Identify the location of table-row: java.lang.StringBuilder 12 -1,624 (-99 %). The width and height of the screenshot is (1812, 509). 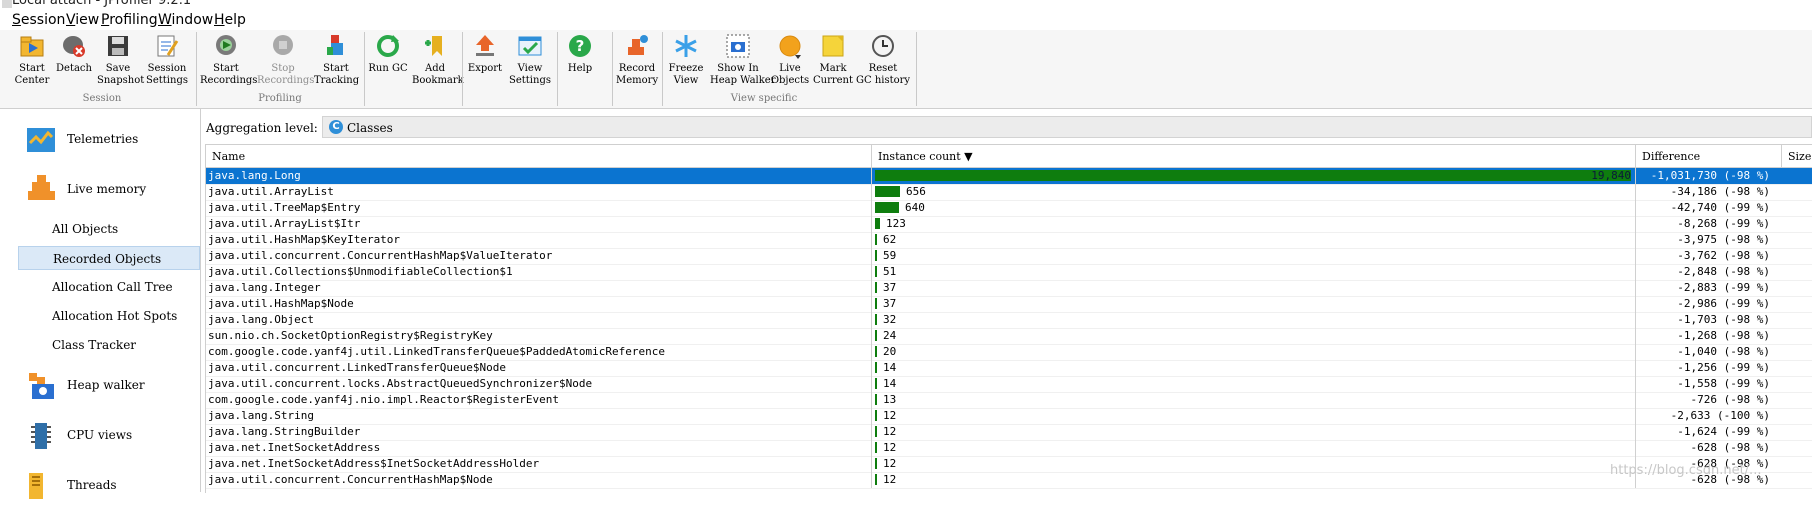
(1009, 432).